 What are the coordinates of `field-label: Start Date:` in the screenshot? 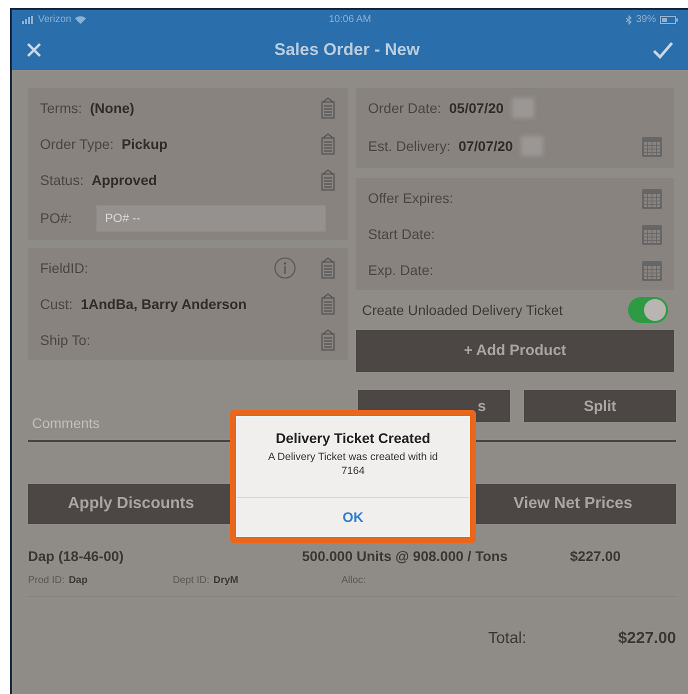 It's located at (401, 234).